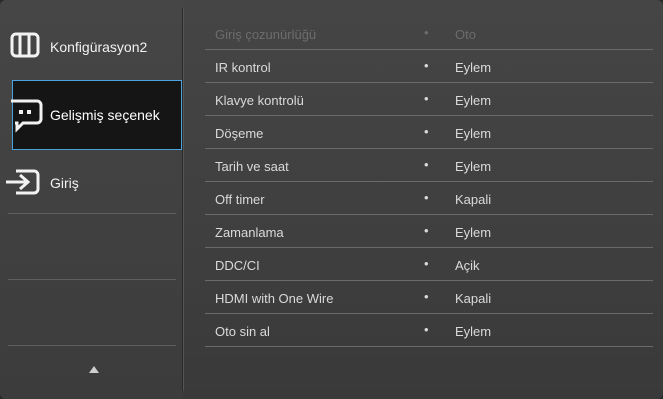  What do you see at coordinates (435, 331) in the screenshot?
I see `setting-row-oto-sin-al: Oto sin al • Eylem` at bounding box center [435, 331].